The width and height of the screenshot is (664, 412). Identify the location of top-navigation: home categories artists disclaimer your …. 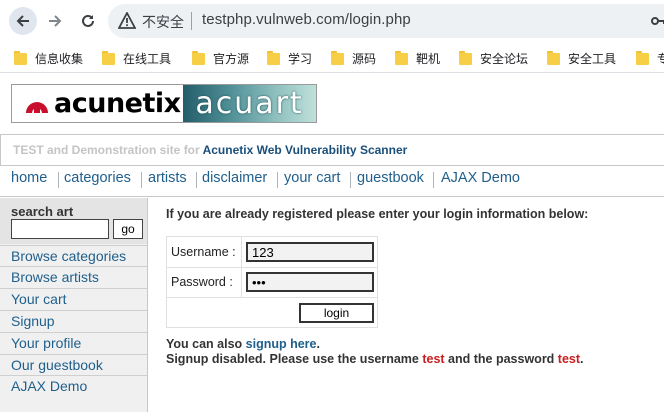
(332, 182).